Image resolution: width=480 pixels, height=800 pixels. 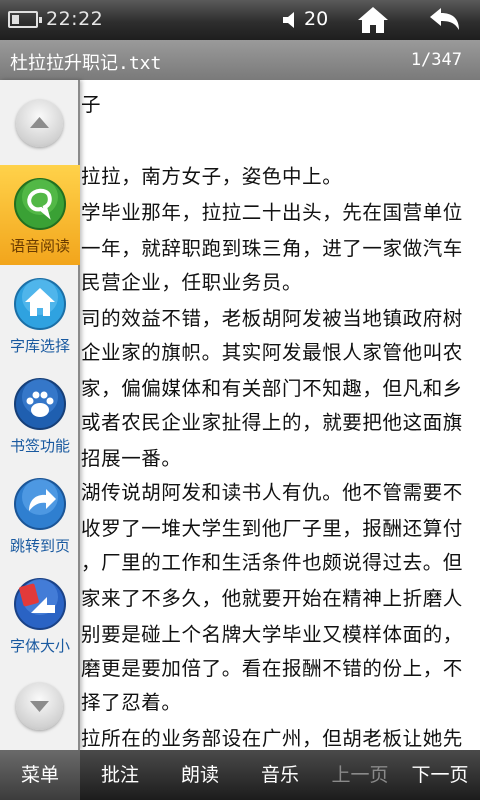 I want to click on tool-bookmarks: 书签功能, so click(x=40, y=415).